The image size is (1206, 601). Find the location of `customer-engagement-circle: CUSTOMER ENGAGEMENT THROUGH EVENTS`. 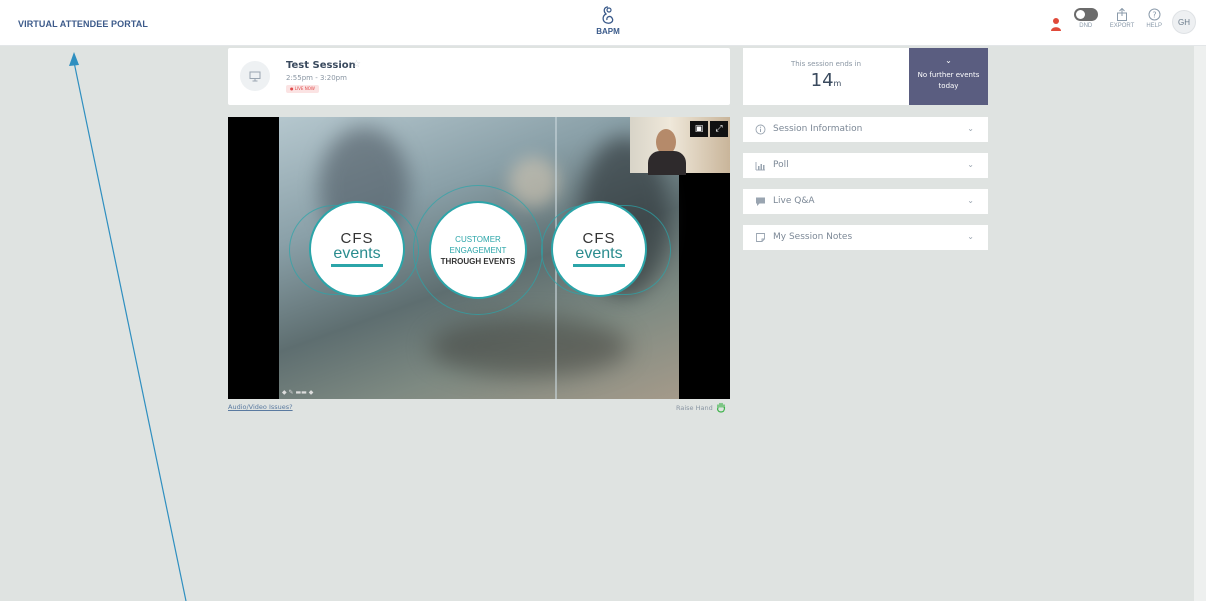

customer-engagement-circle: CUSTOMER ENGAGEMENT THROUGH EVENTS is located at coordinates (478, 250).